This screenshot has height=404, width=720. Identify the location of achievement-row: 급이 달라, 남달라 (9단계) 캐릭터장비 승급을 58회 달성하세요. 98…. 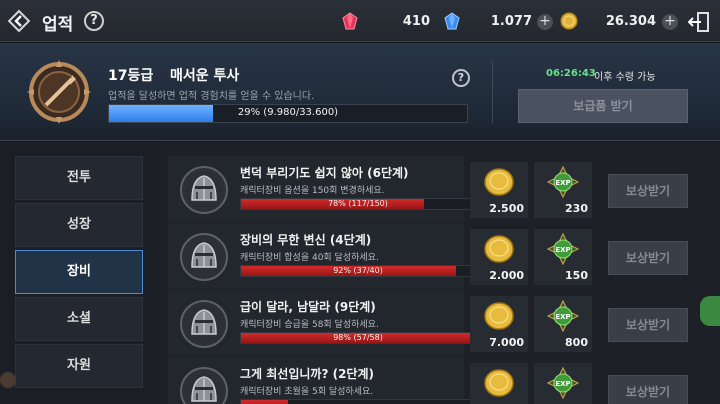
(440, 323).